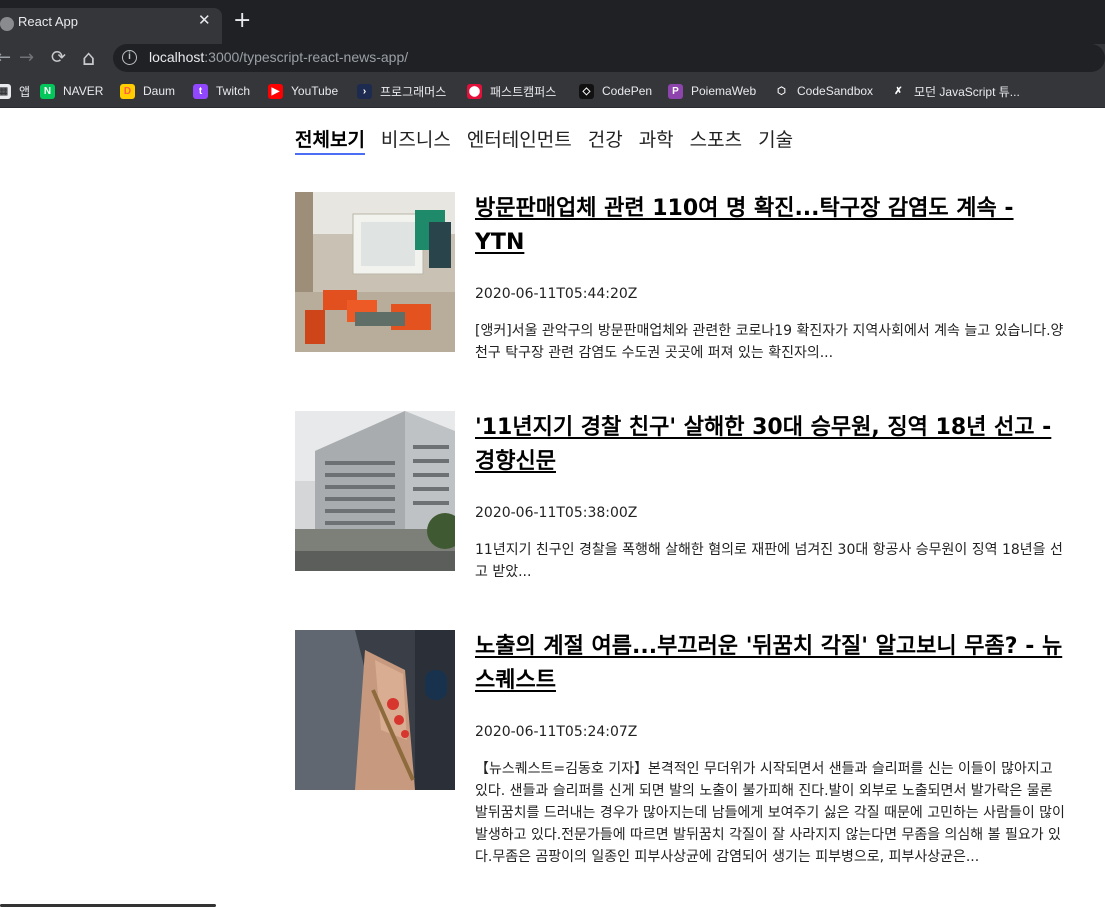 This screenshot has height=907, width=1105. What do you see at coordinates (58, 58) in the screenshot?
I see `reload-icon: ⟳` at bounding box center [58, 58].